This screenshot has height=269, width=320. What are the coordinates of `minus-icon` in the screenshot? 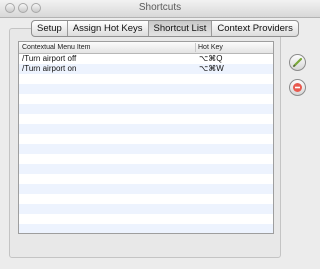 It's located at (297, 87).